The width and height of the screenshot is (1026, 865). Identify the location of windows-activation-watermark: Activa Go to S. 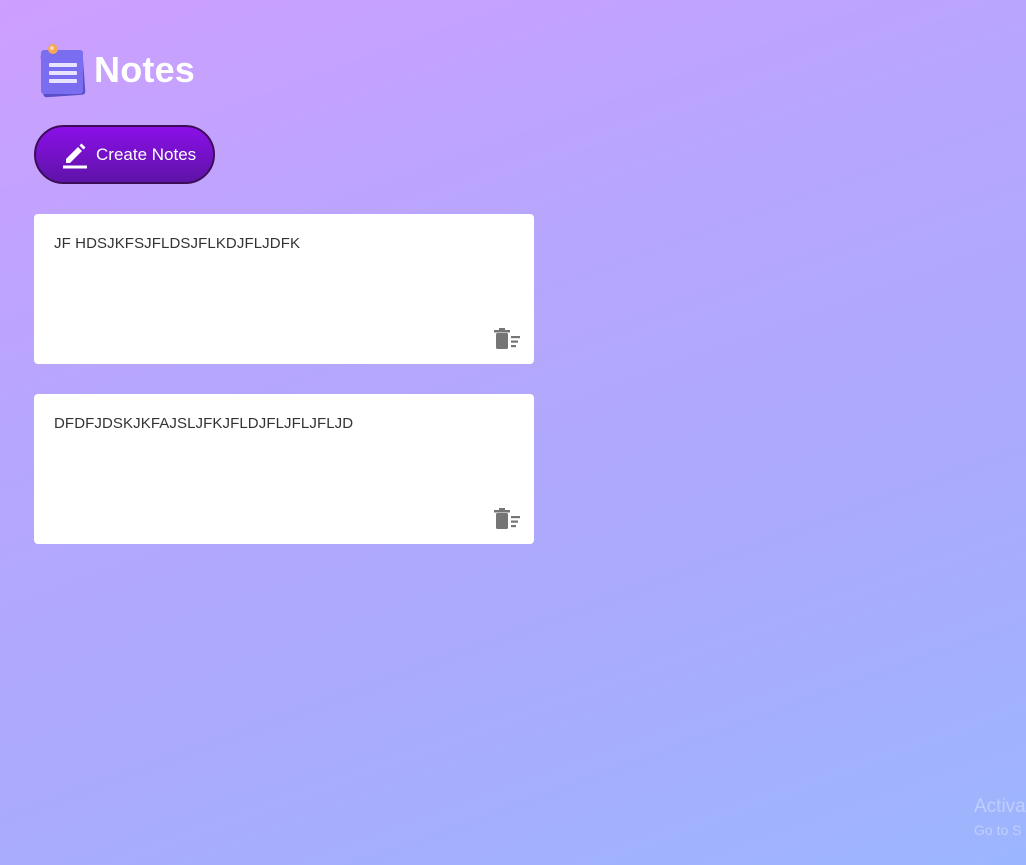
(1000, 817).